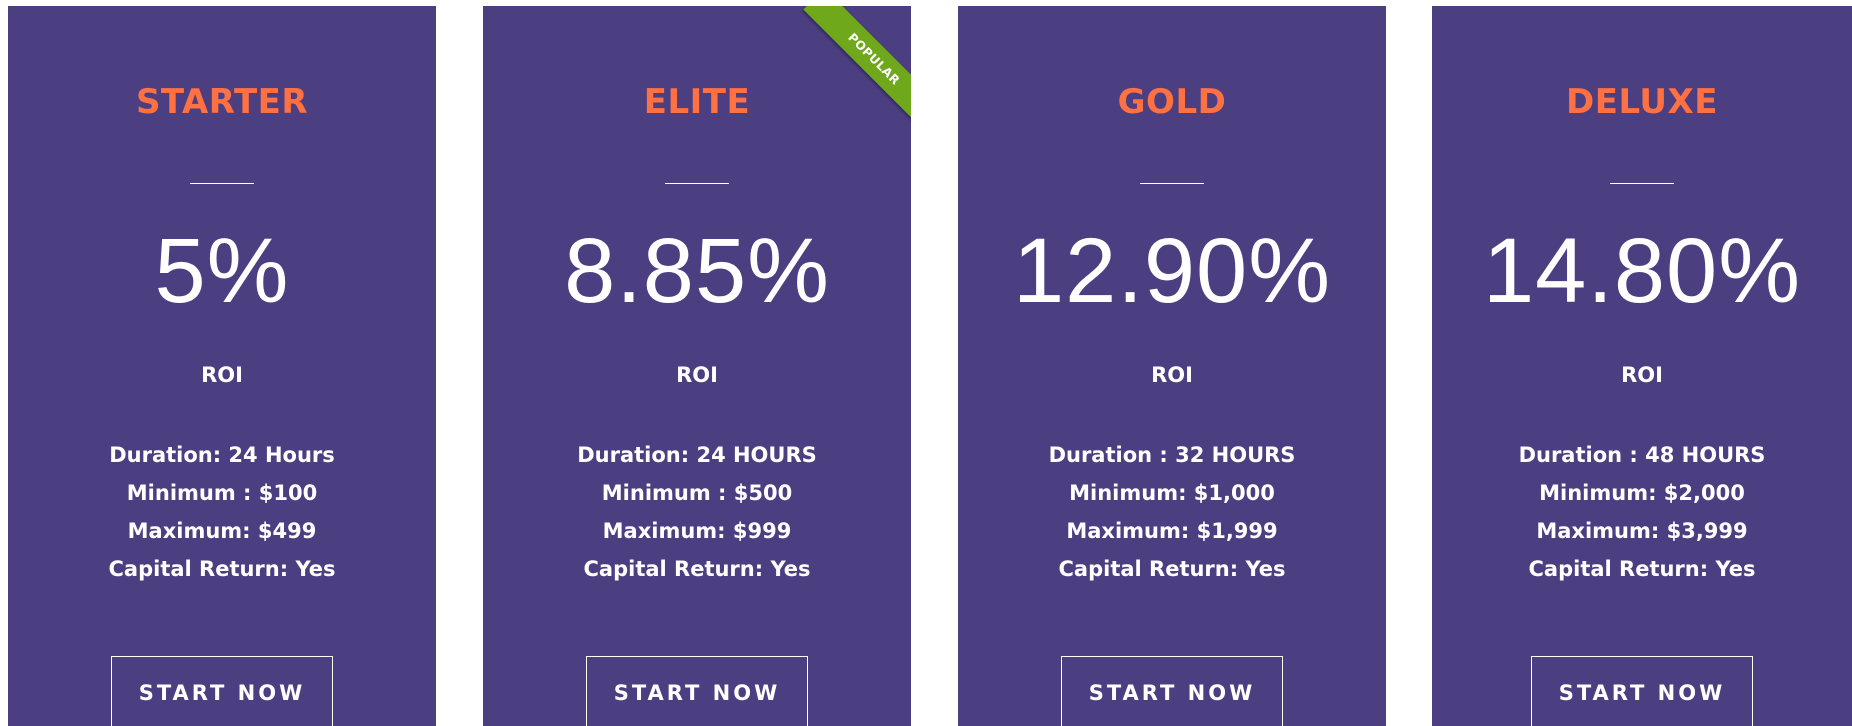  What do you see at coordinates (222, 102) in the screenshot?
I see `plan-title: STARTER` at bounding box center [222, 102].